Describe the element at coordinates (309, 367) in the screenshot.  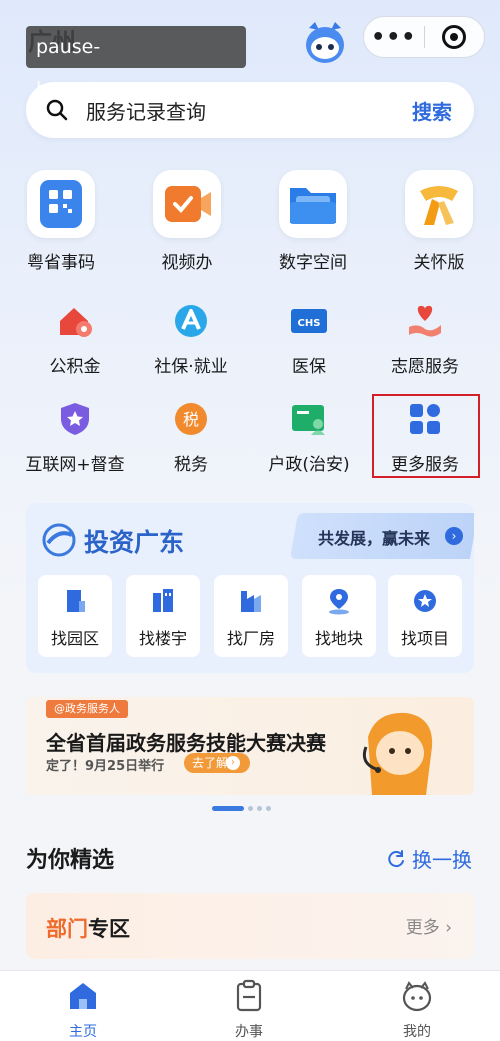
I see `service-label: 医保` at that location.